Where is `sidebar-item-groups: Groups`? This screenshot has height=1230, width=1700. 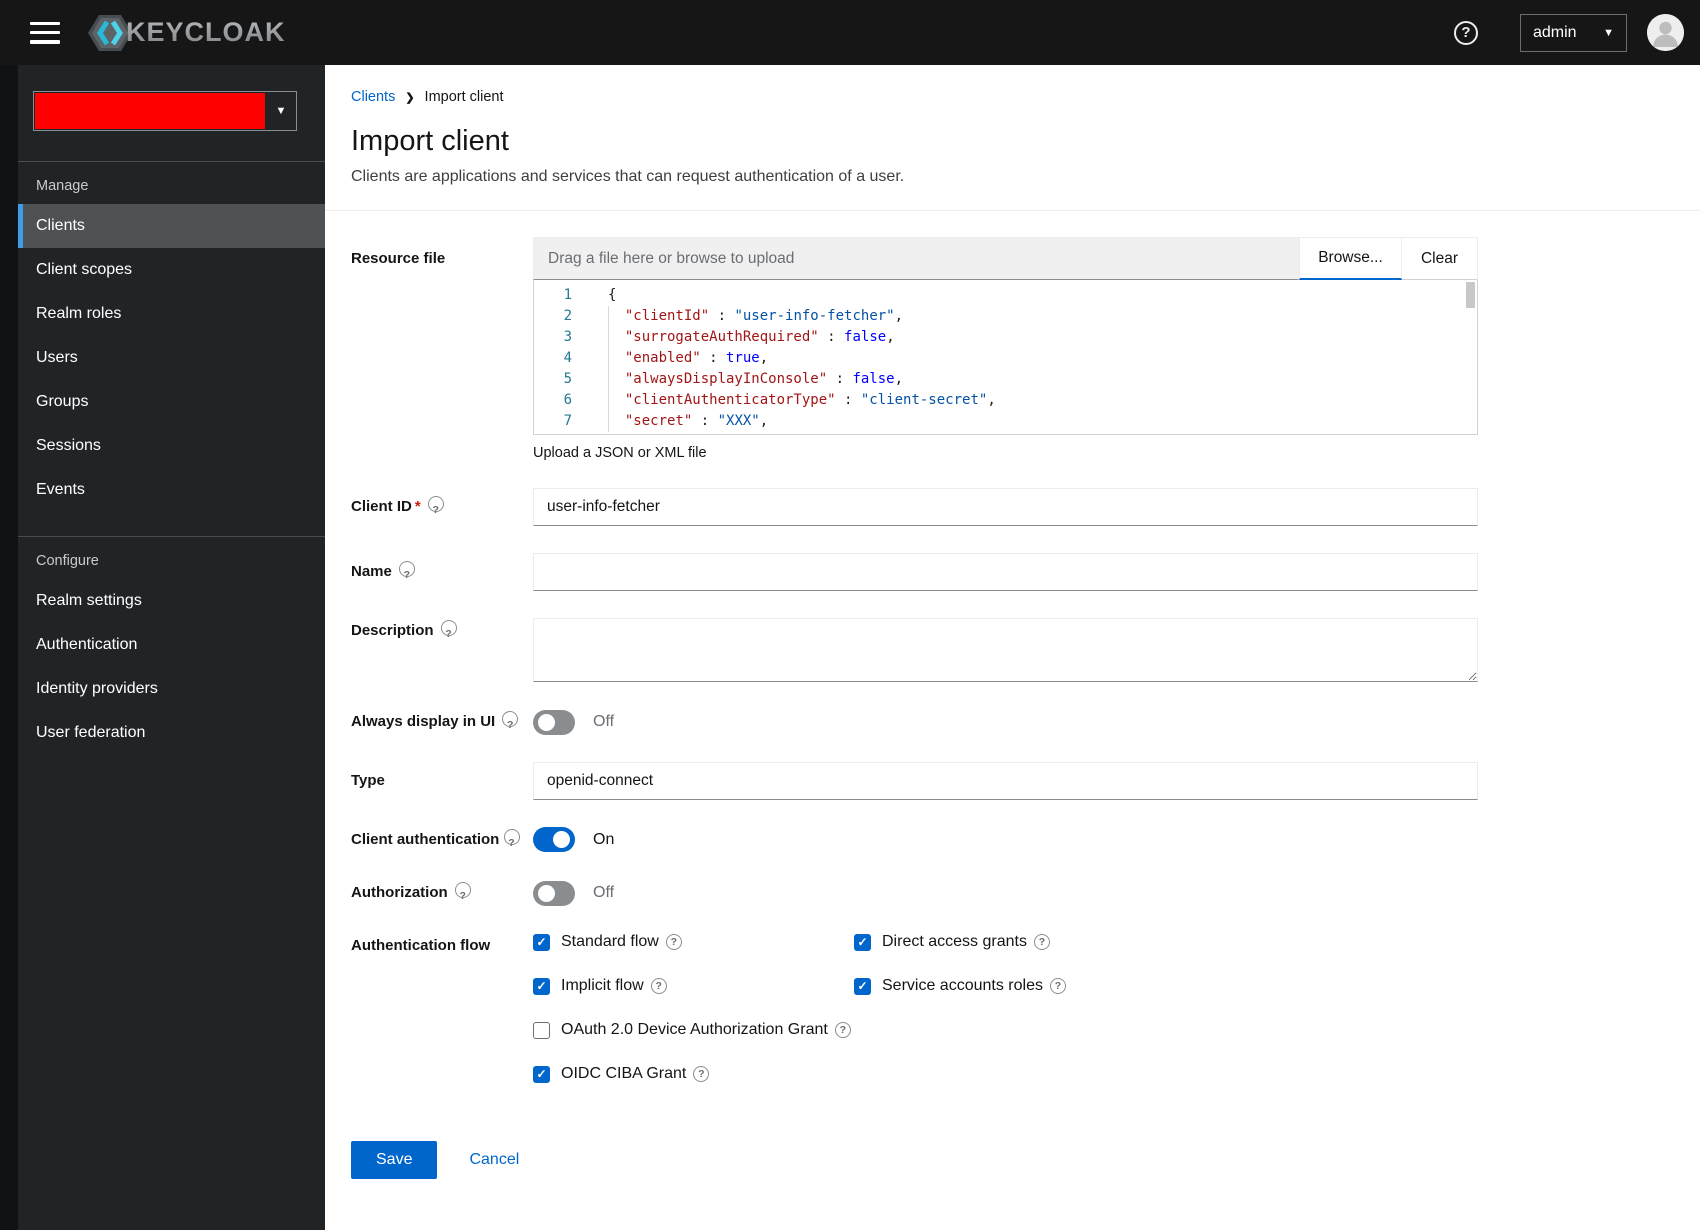 sidebar-item-groups: Groups is located at coordinates (171, 402).